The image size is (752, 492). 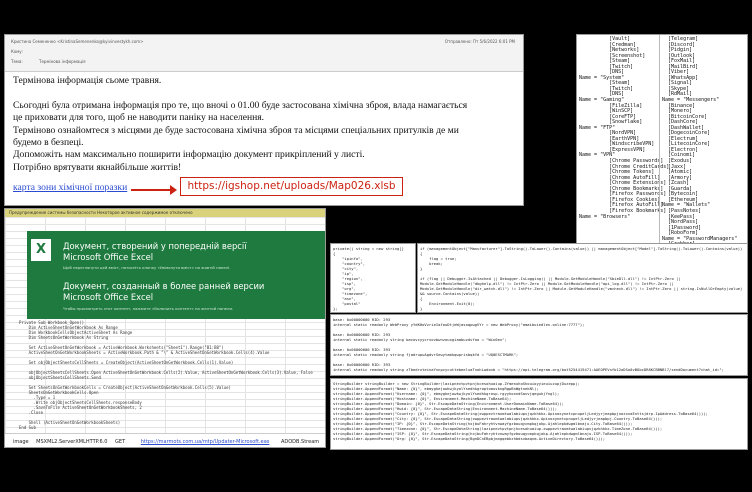 I want to click on banner-ua-title: Документ, створений у попередній версії, so click(x=155, y=246).